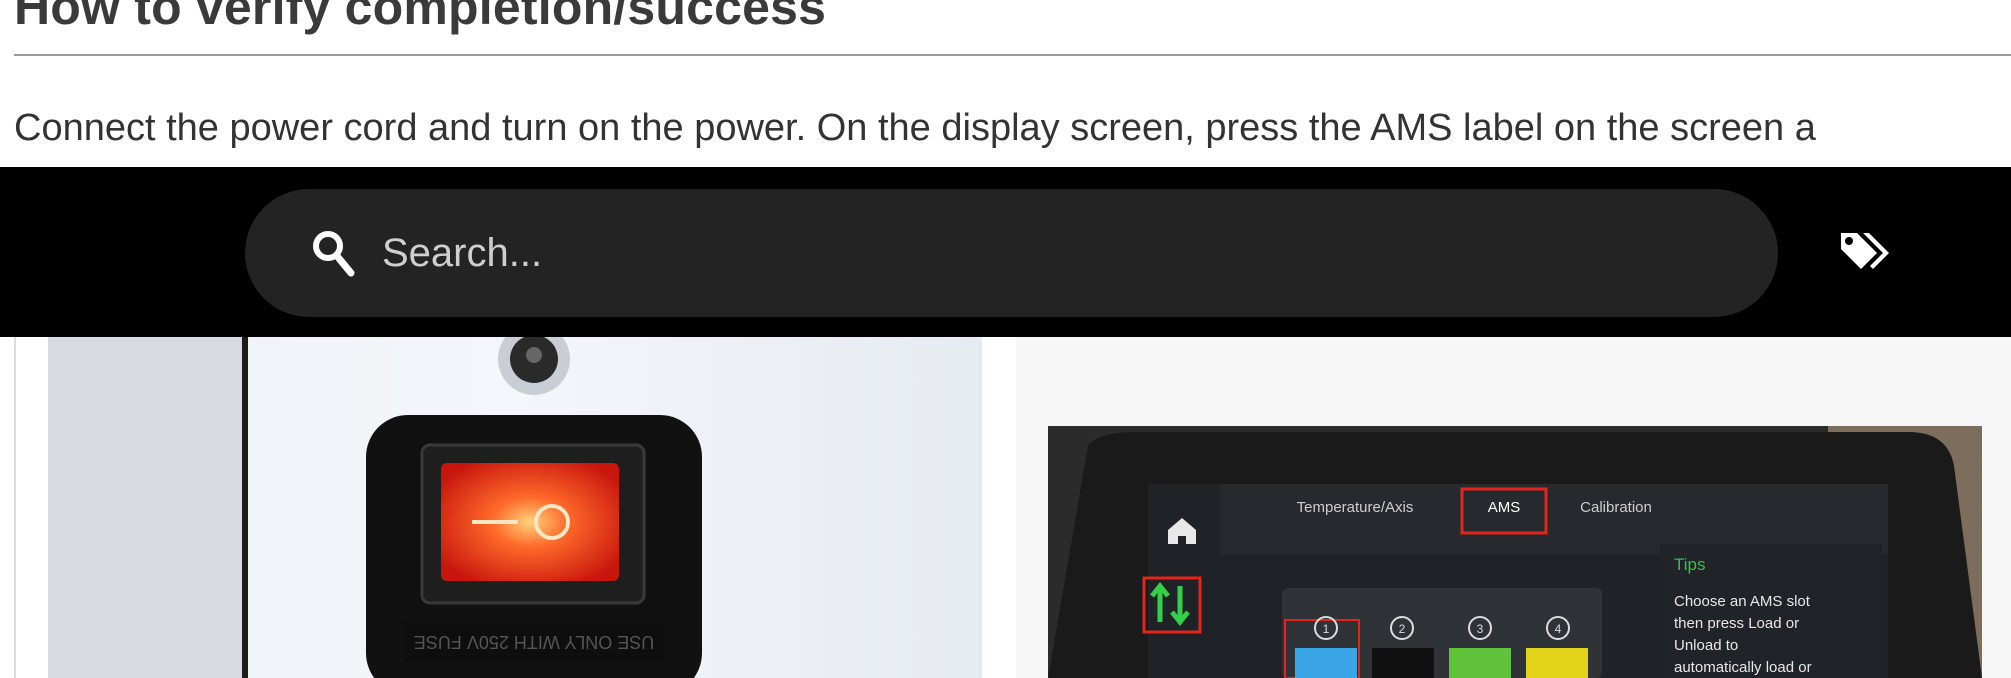 This screenshot has height=678, width=2011. I want to click on display-slot-number: 2, so click(1402, 629).